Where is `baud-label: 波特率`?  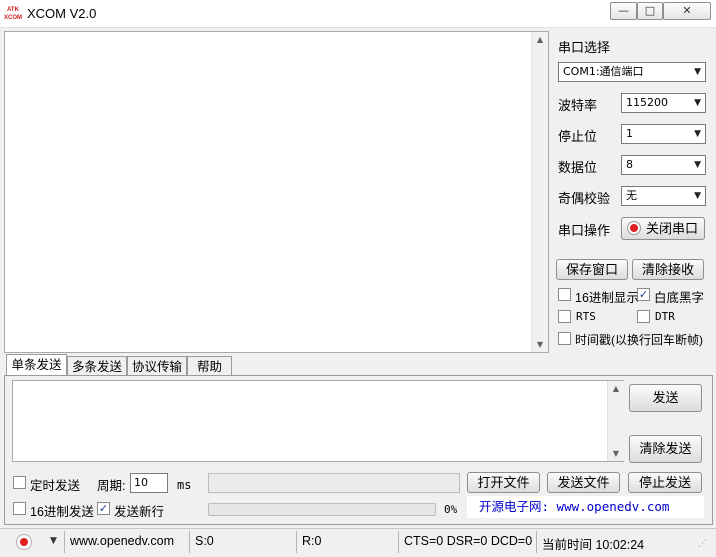
baud-label: 波特率 is located at coordinates (578, 105).